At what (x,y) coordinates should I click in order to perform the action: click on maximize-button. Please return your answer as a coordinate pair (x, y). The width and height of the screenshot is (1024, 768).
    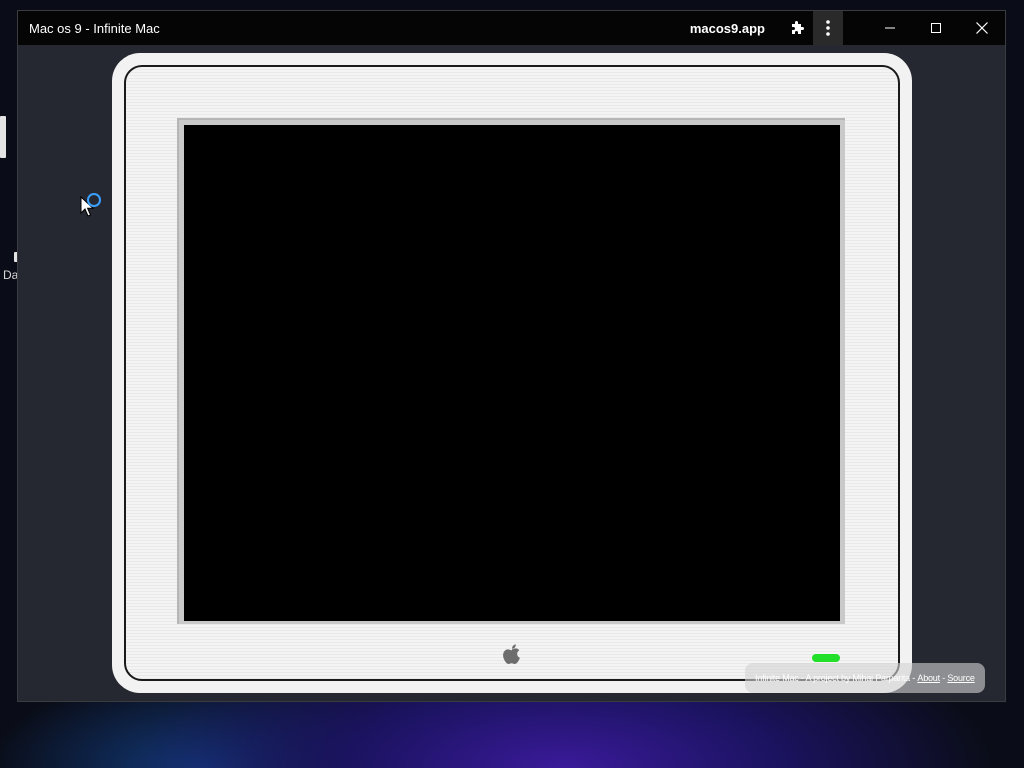
    Looking at the image, I should click on (936, 28).